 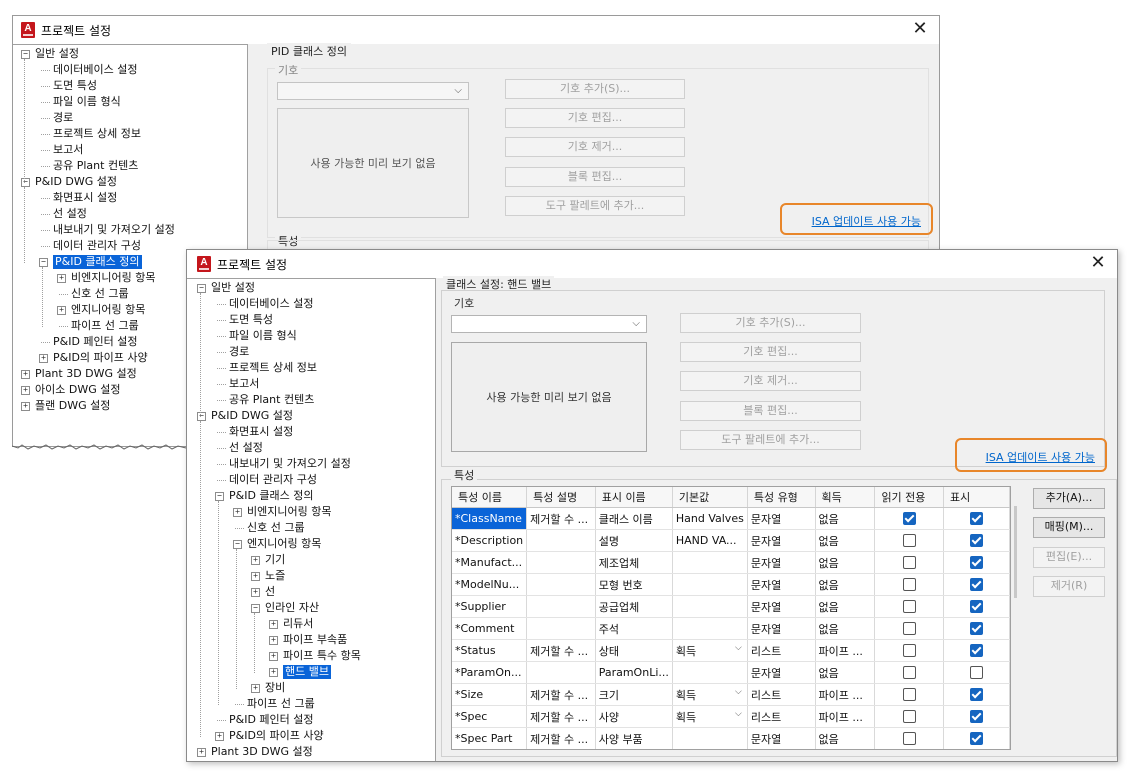 What do you see at coordinates (246, 448) in the screenshot?
I see `front-tree-item: 선 설정` at bounding box center [246, 448].